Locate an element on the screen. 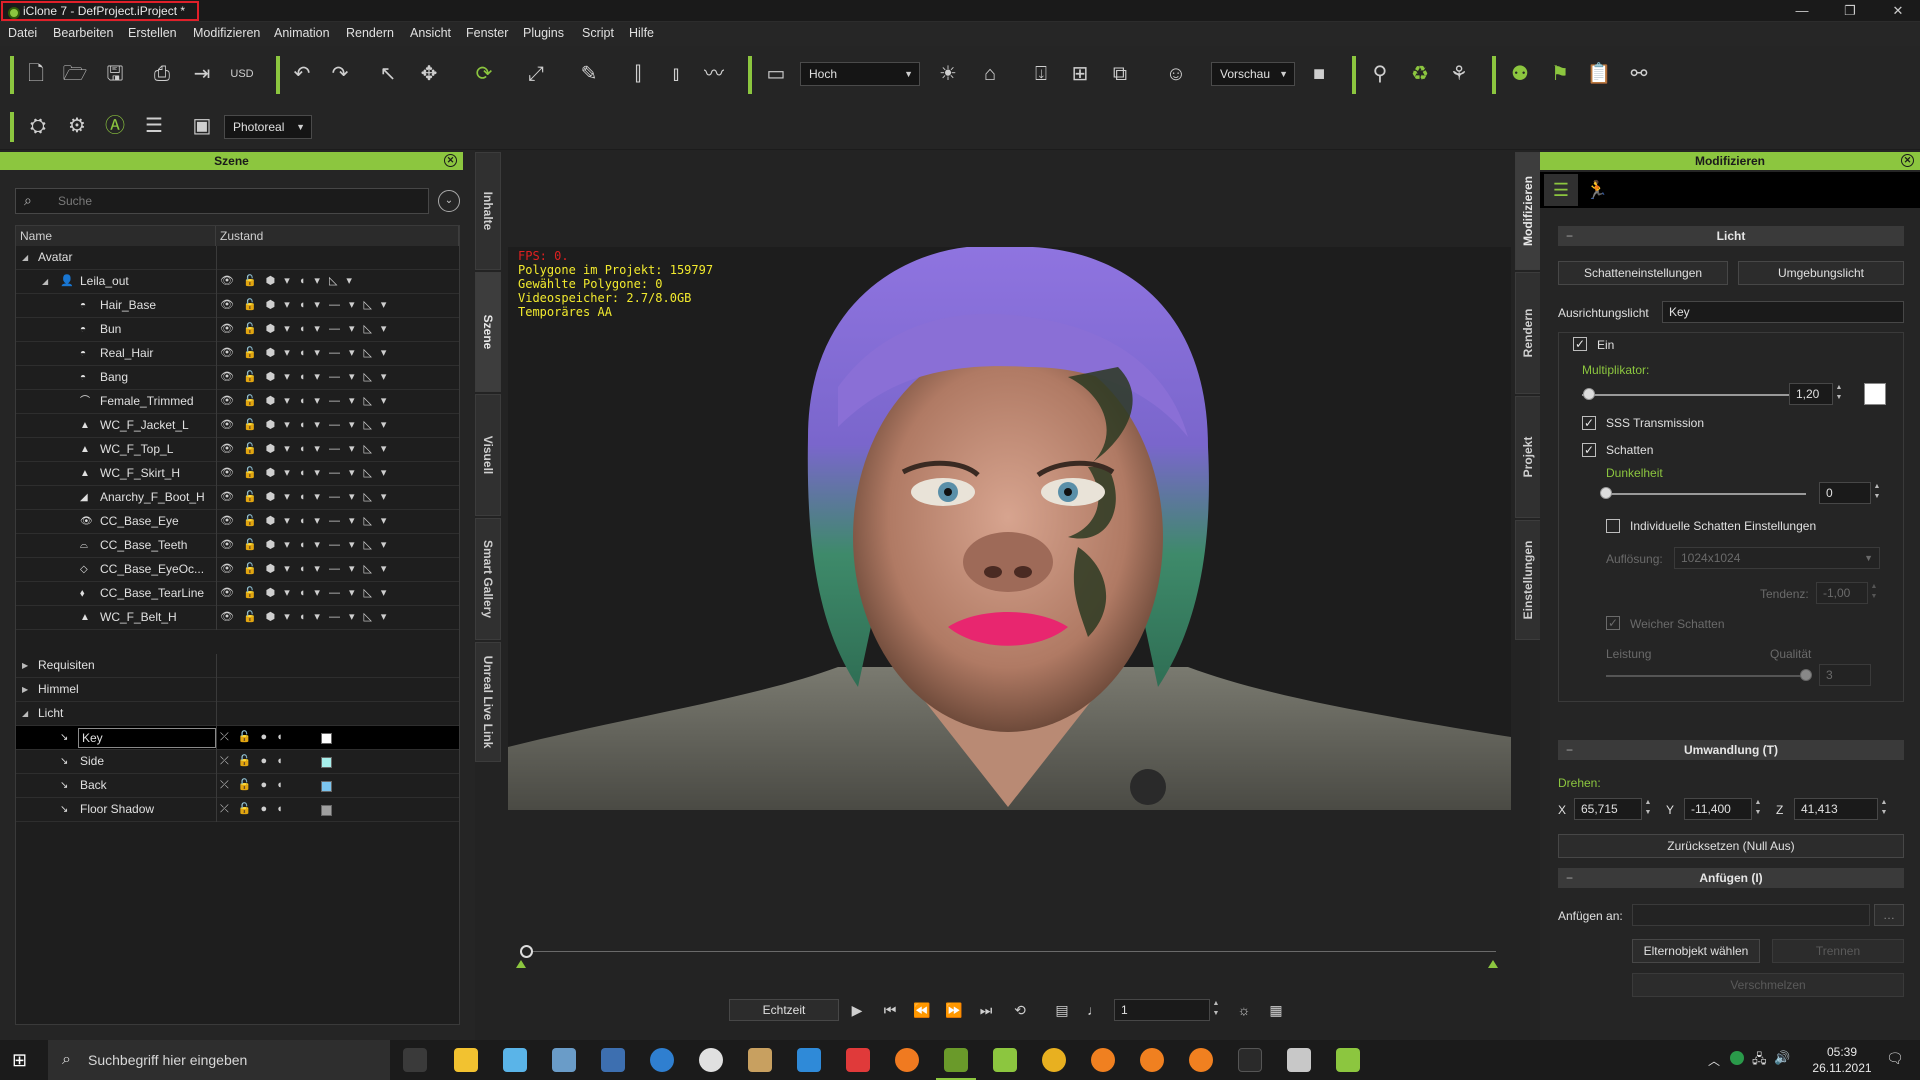  pose-icon: ⚲ is located at coordinates (1380, 74).